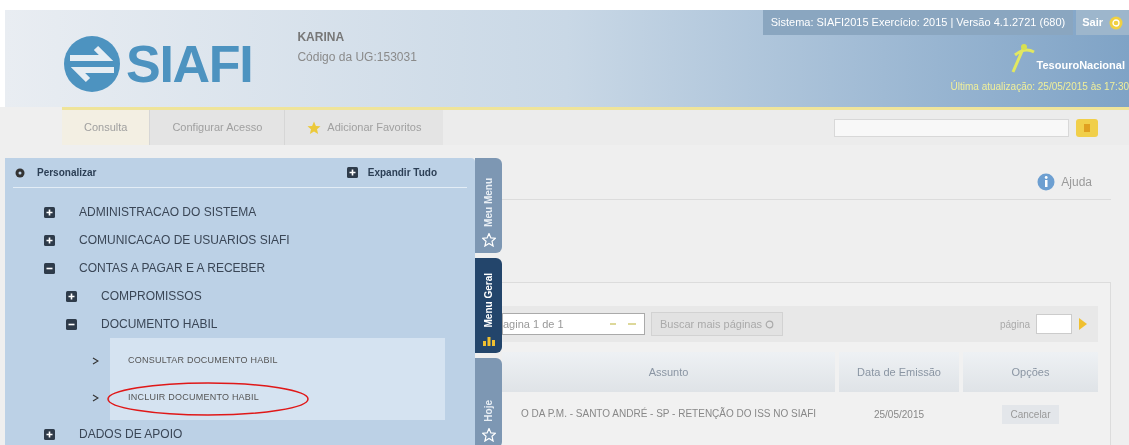 Image resolution: width=1129 pixels, height=445 pixels. What do you see at coordinates (168, 212) in the screenshot?
I see `menu-item: ADMINISTRACAO DO SISTEMA` at bounding box center [168, 212].